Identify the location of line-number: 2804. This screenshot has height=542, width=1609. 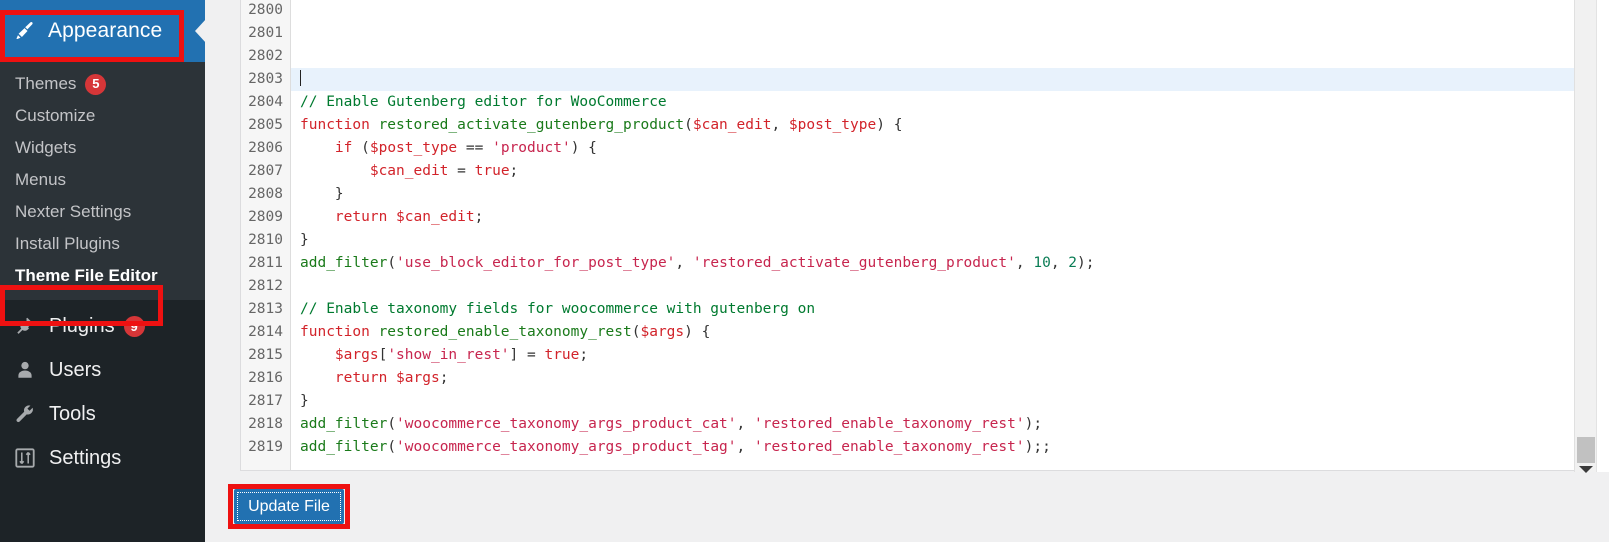
(265, 102).